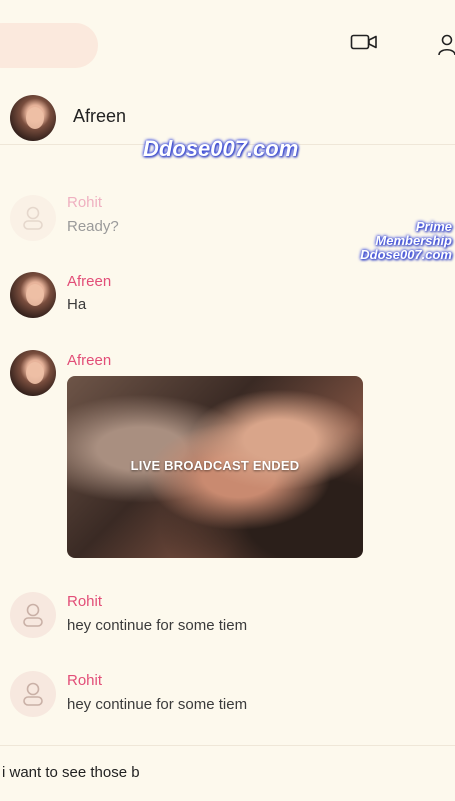 This screenshot has width=455, height=801. I want to click on live-broadcast-card: LIVE BROADCAST ENDED, so click(215, 467).